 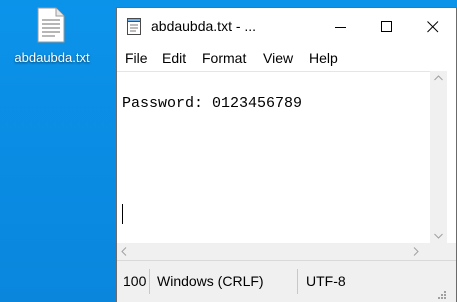 I want to click on horizontal-scrollbar, so click(x=273, y=251).